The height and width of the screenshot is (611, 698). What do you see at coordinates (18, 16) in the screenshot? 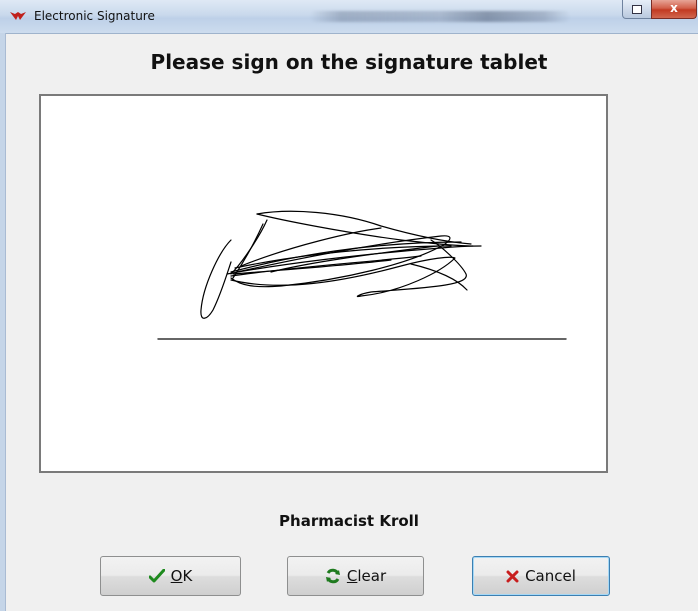
I see `app-logo-icon` at bounding box center [18, 16].